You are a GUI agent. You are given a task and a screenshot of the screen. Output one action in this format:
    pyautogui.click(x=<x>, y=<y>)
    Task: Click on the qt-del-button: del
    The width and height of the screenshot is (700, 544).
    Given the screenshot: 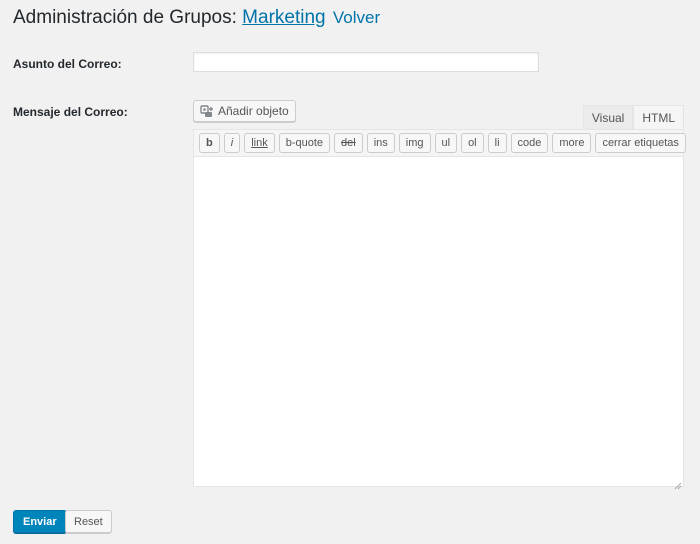 What is the action you would take?
    pyautogui.click(x=348, y=143)
    